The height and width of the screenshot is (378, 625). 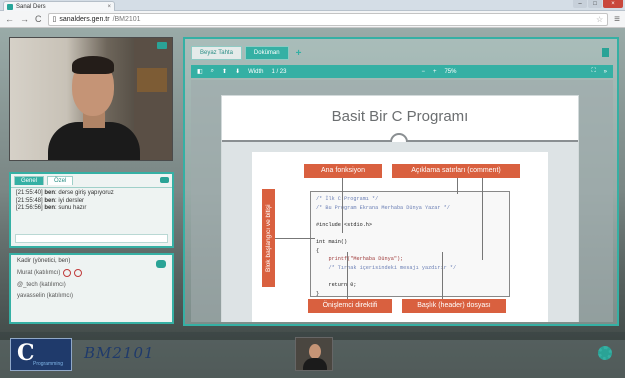 I want to click on thumbnail-head, so click(x=315, y=351).